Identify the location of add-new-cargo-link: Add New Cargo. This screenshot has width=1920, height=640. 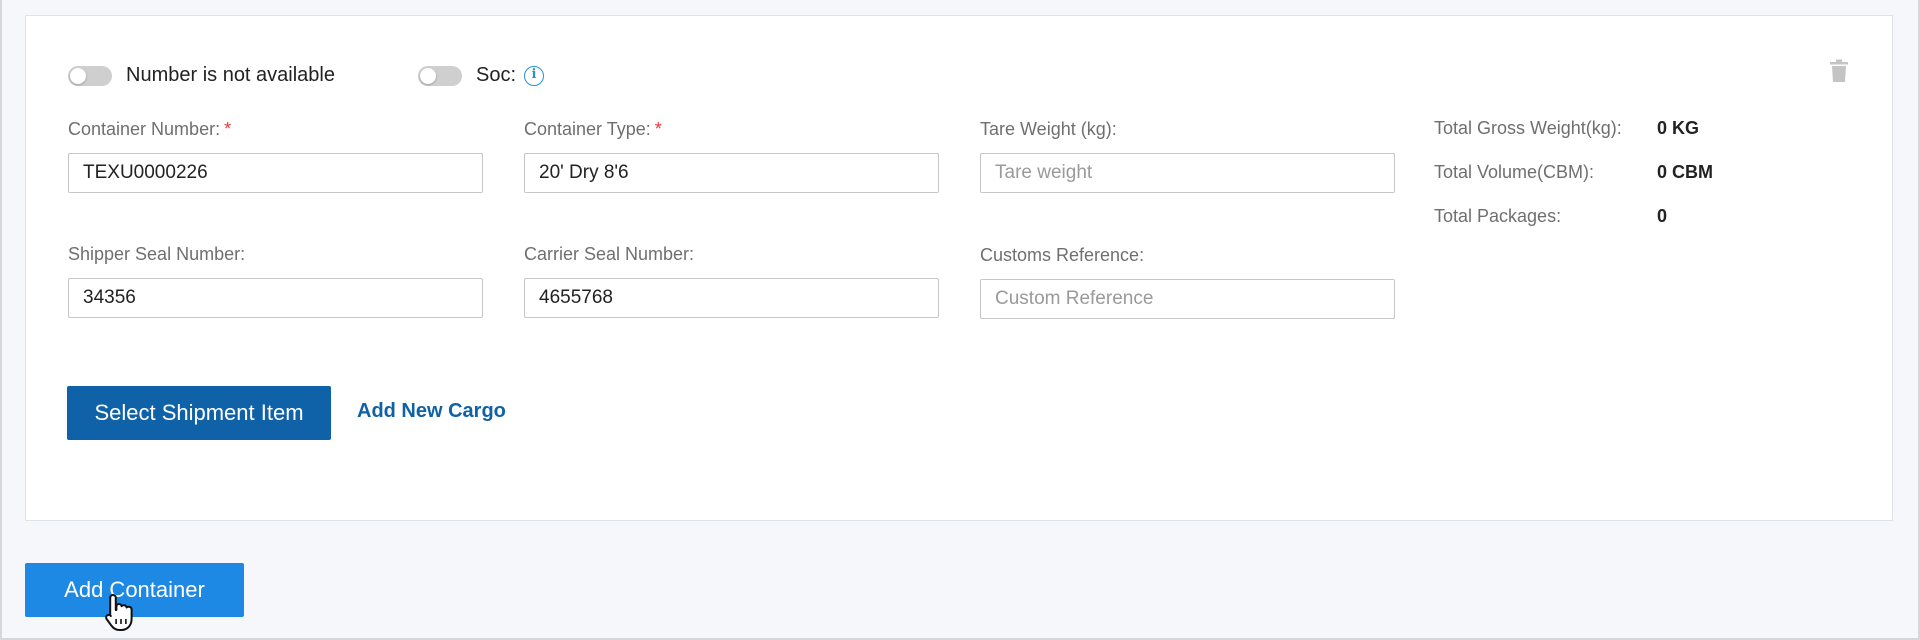
(431, 411).